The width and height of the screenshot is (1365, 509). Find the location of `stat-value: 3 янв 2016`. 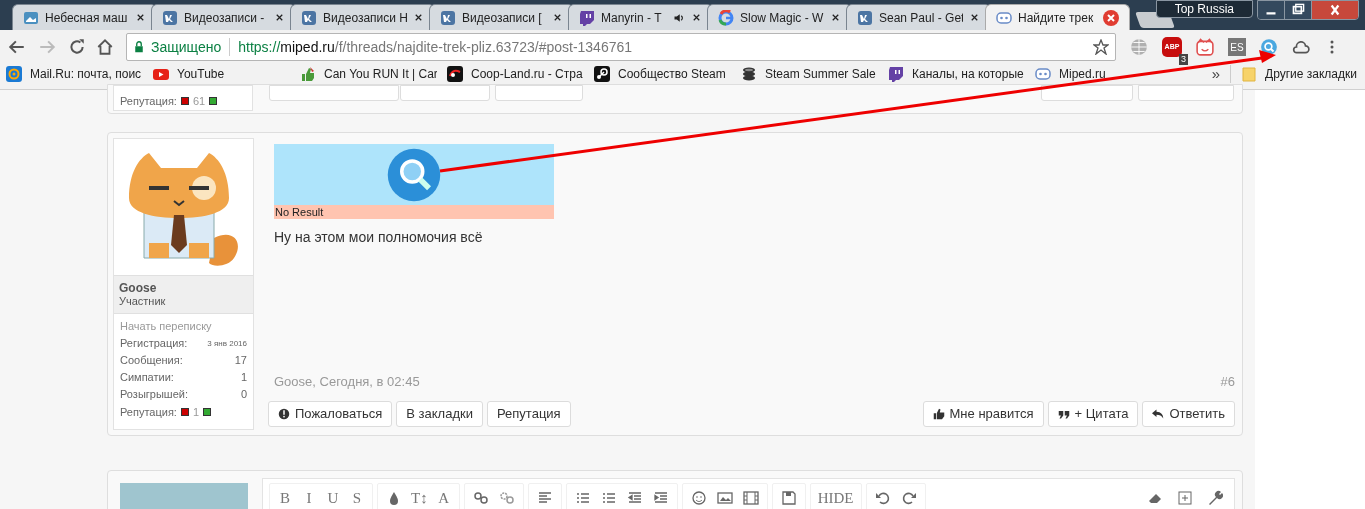

stat-value: 3 янв 2016 is located at coordinates (227, 344).